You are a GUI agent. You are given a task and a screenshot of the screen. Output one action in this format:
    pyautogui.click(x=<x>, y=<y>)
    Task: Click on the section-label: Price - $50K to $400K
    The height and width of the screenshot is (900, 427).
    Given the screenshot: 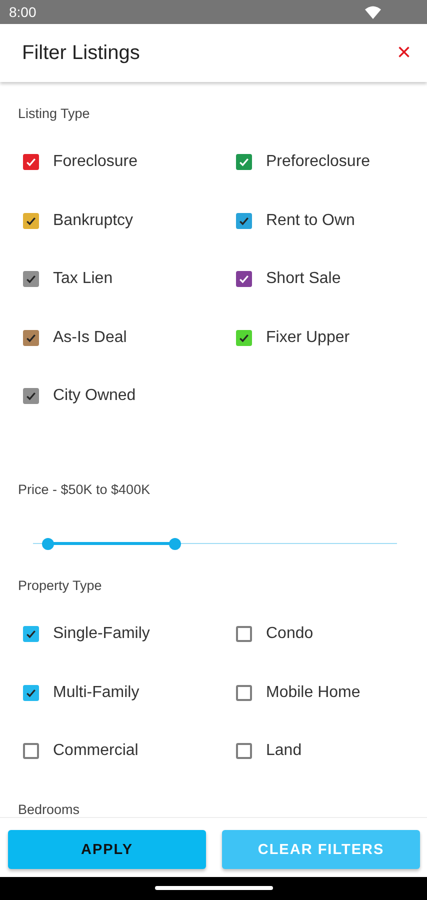 What is the action you would take?
    pyautogui.click(x=85, y=489)
    